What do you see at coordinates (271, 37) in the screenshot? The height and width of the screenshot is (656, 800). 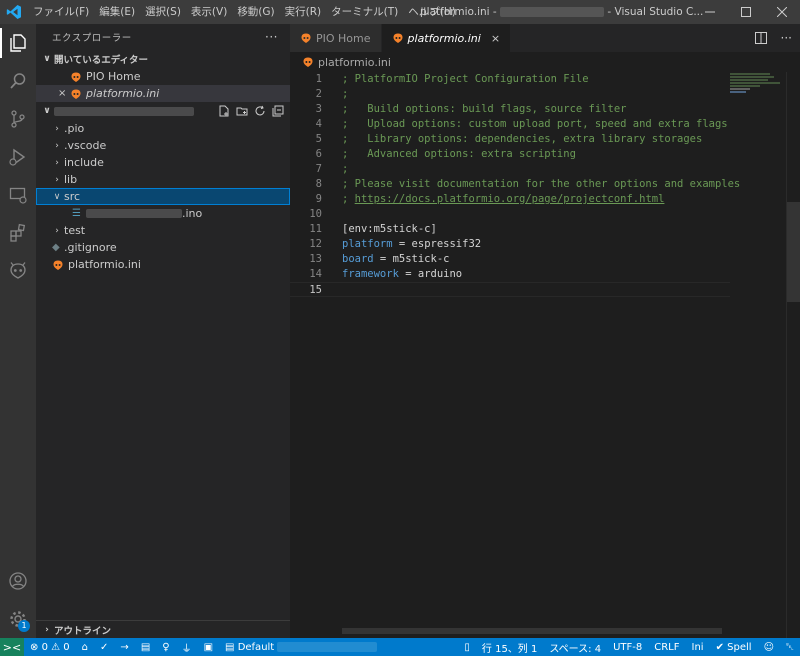 I see `more-actions-button: ···` at bounding box center [271, 37].